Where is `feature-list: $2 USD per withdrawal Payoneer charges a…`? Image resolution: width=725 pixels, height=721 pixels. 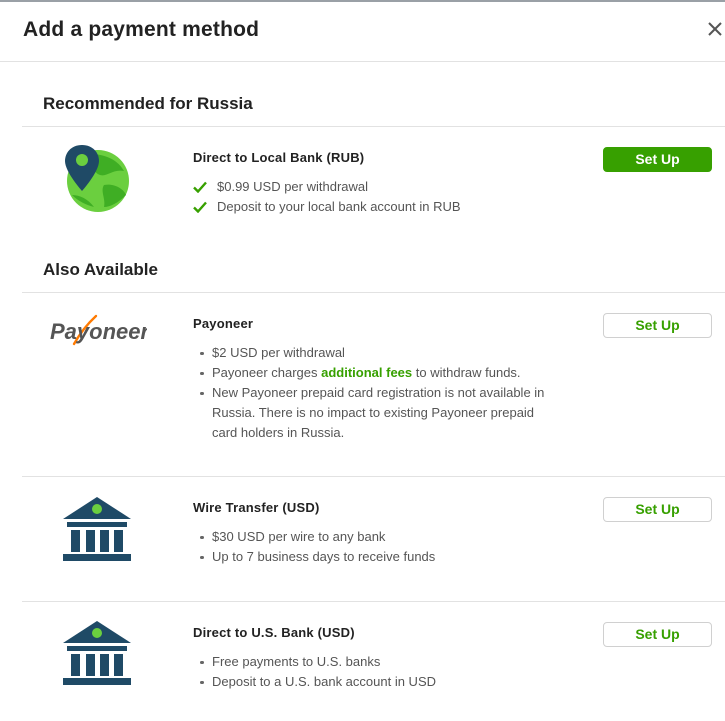
feature-list: $2 USD per withdrawal Payoneer charges a… is located at coordinates (373, 393).